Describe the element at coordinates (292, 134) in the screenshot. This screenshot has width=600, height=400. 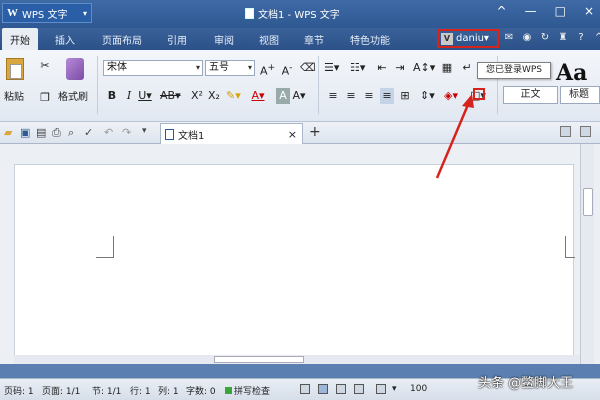
I see `close-tab-icon: ×` at that location.